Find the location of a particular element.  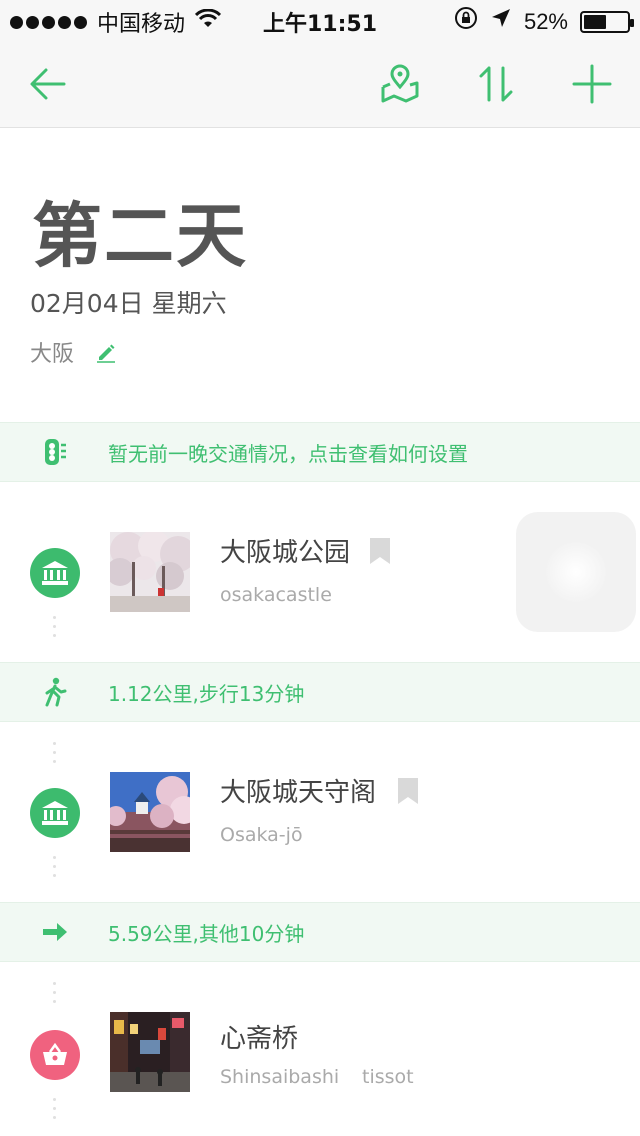

route-segment: 5.59公里,其他10分钟 is located at coordinates (320, 932).